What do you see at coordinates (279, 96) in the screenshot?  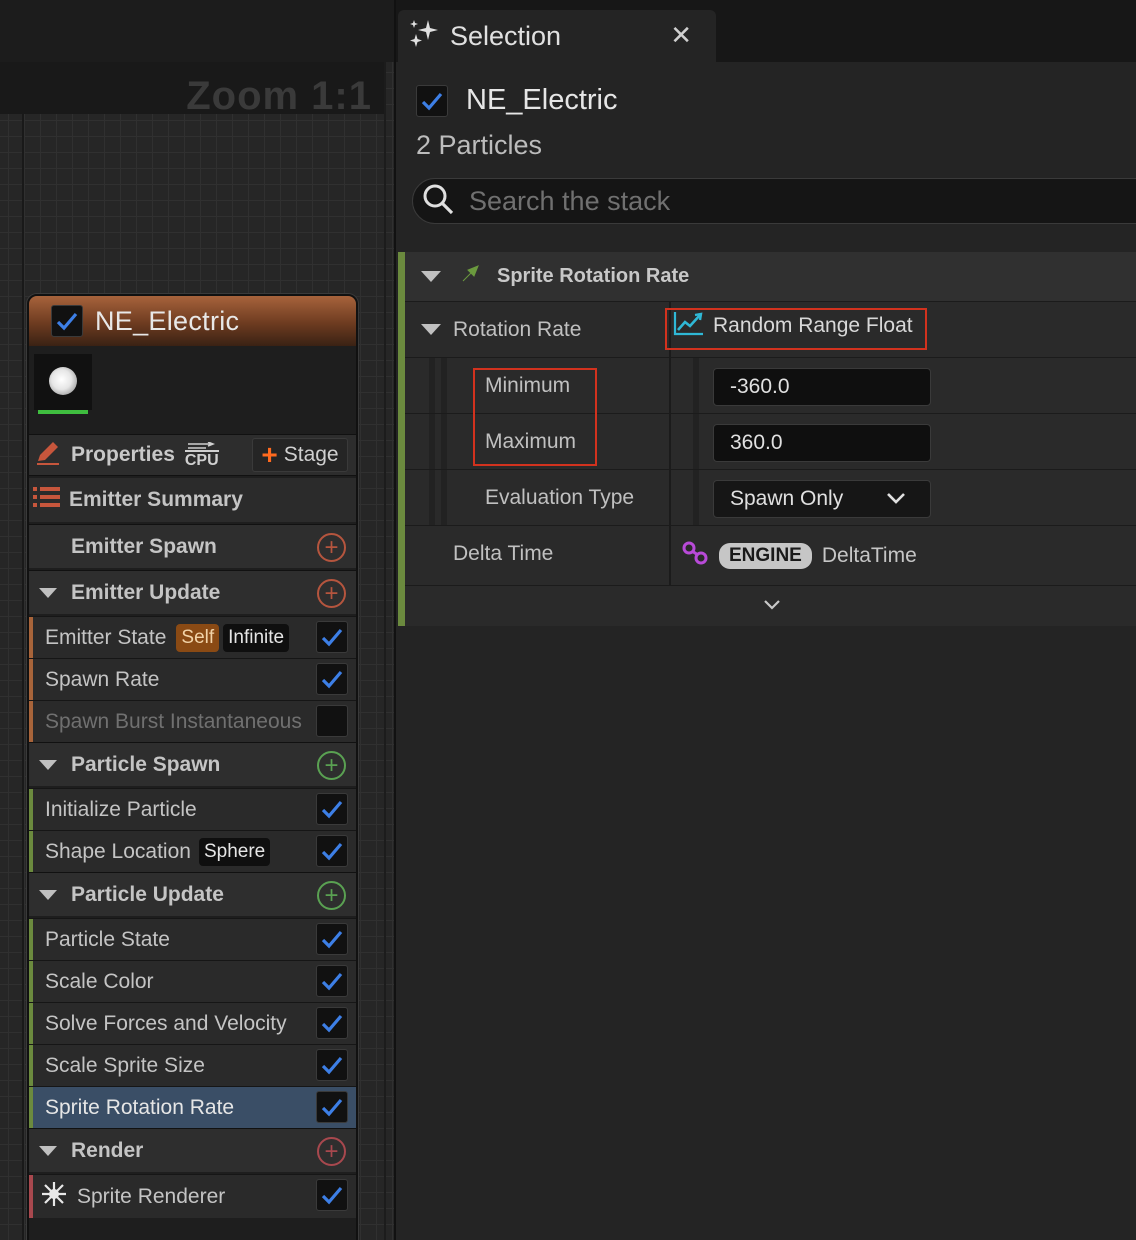 I see `zoom-label: Zoom 1:1` at bounding box center [279, 96].